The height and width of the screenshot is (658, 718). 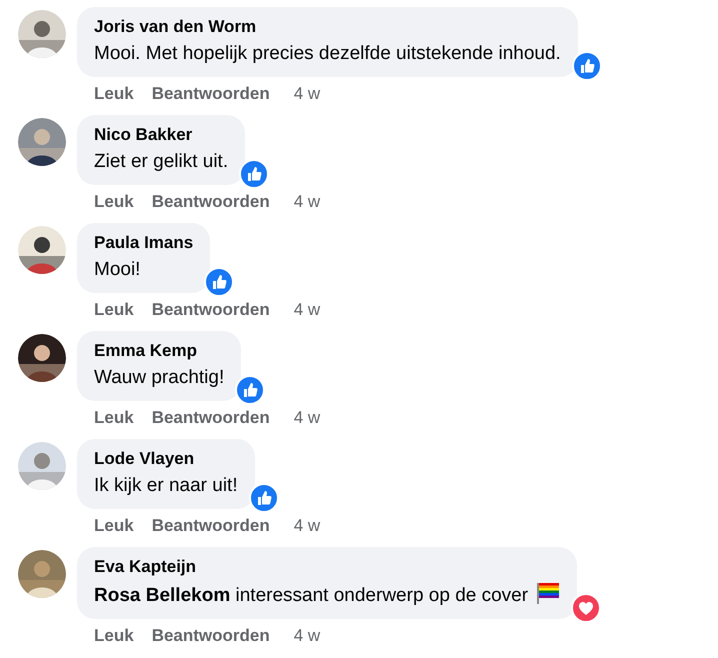 What do you see at coordinates (311, 595) in the screenshot?
I see `comment-text: Rosa Bellekom interessant onderwerp op de cover` at bounding box center [311, 595].